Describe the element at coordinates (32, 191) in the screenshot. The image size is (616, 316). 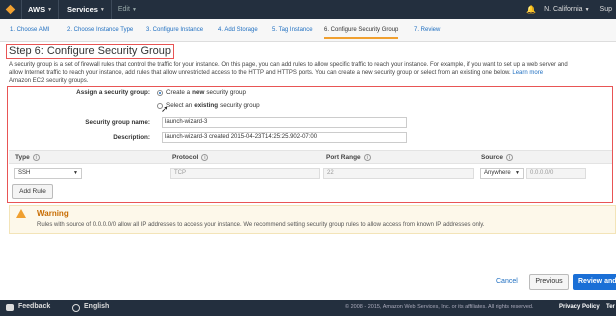
I see `add-rule-button: Add Rule` at that location.